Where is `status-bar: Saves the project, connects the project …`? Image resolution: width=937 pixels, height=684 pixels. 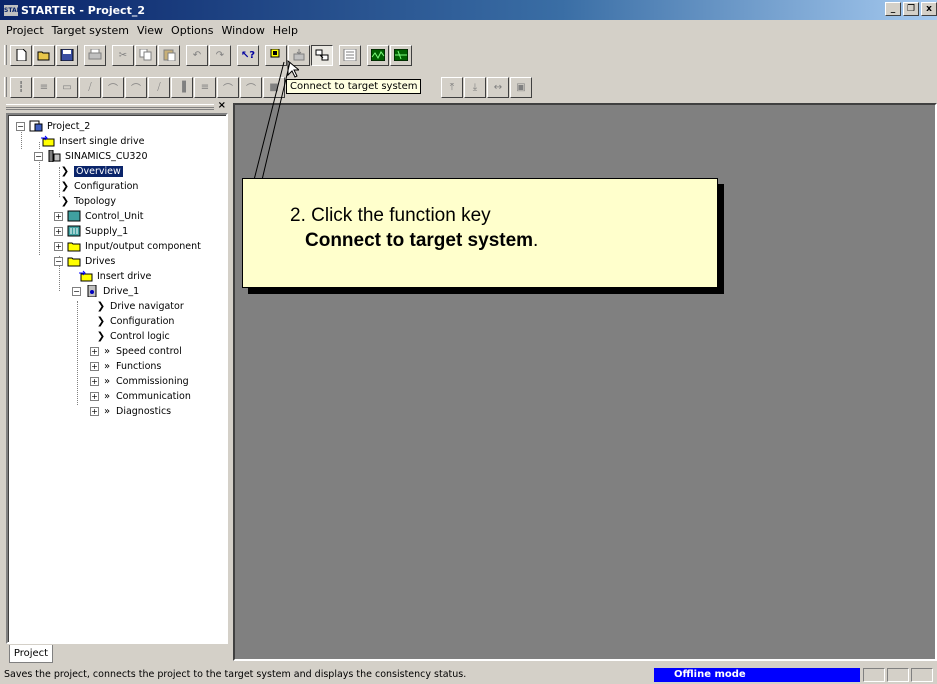 status-bar: Saves the project, connects the project … is located at coordinates (468, 675).